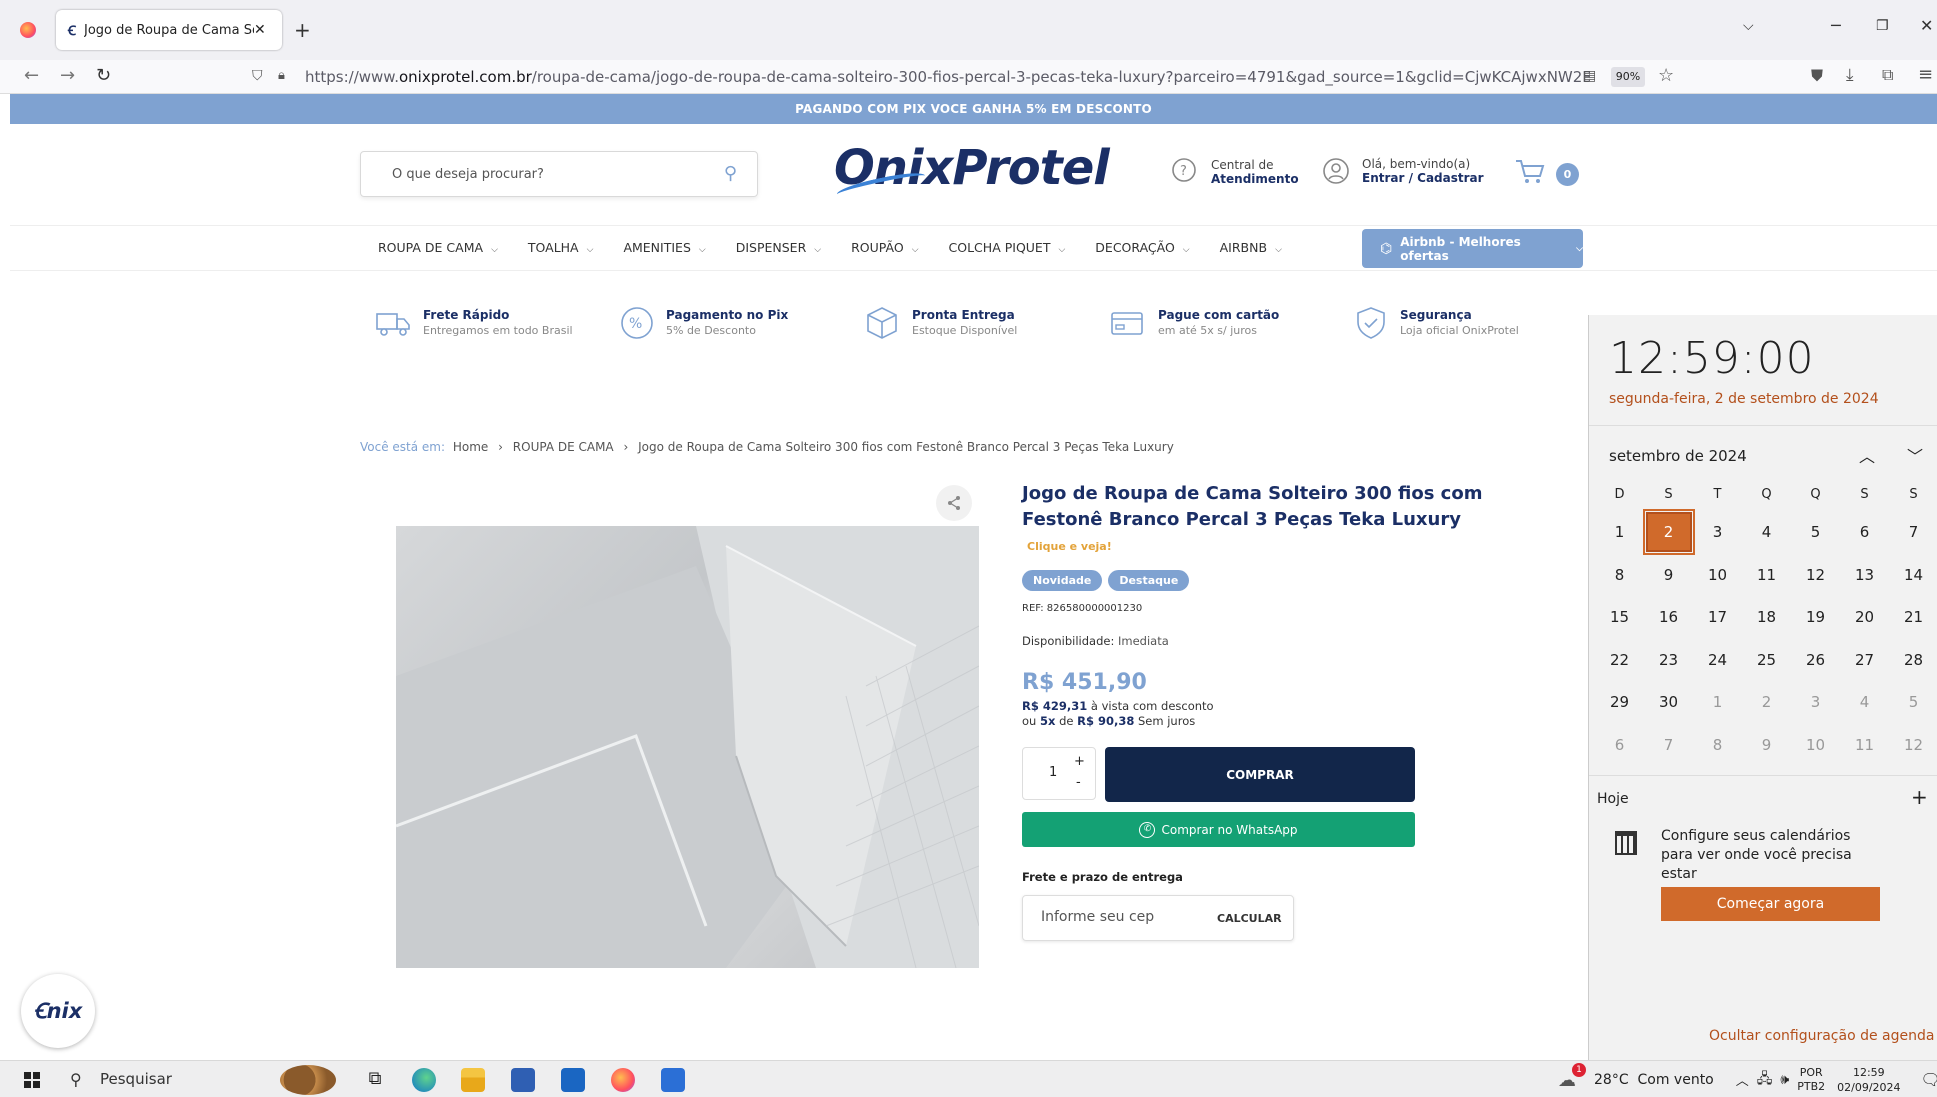 The width and height of the screenshot is (1937, 1097). What do you see at coordinates (1817, 76) in the screenshot?
I see `pocket-icon: ⛊` at bounding box center [1817, 76].